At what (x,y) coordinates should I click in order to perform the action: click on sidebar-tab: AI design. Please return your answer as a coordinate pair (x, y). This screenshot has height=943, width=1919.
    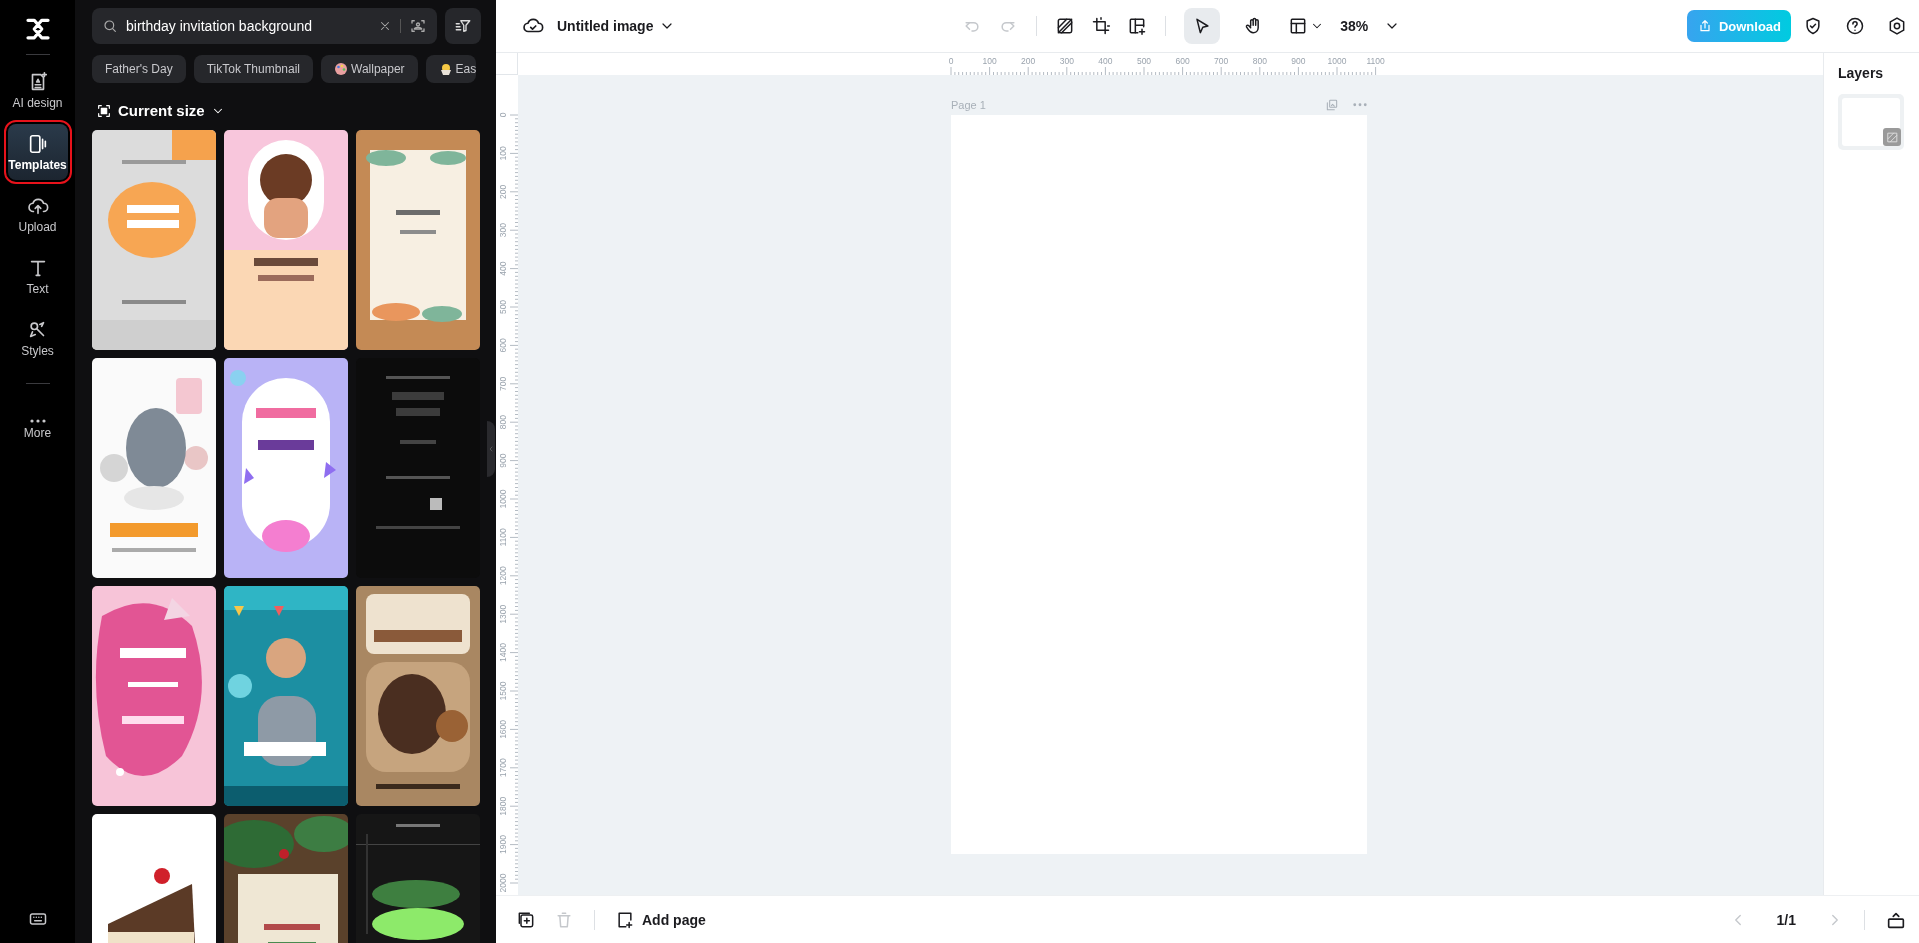
    Looking at the image, I should click on (37, 90).